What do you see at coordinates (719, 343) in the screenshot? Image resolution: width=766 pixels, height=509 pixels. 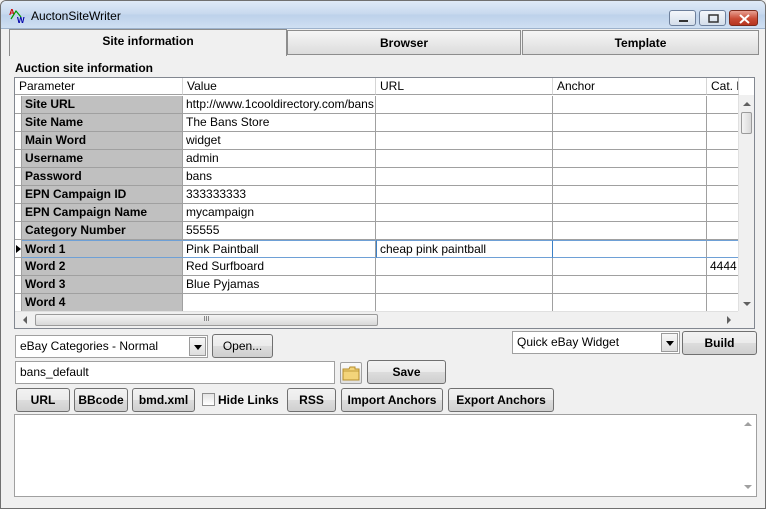 I see `build-button: Build` at bounding box center [719, 343].